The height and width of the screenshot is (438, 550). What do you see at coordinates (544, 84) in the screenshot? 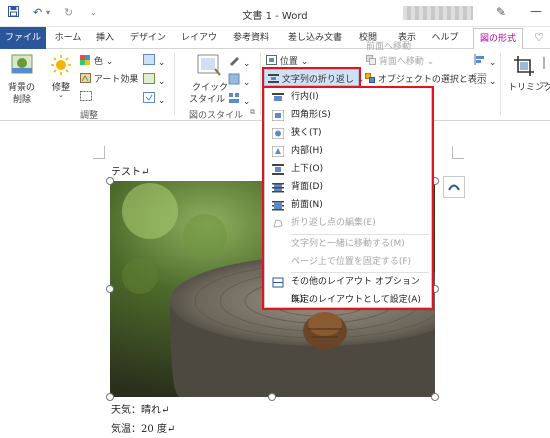
I see `width-icon` at bounding box center [544, 84].